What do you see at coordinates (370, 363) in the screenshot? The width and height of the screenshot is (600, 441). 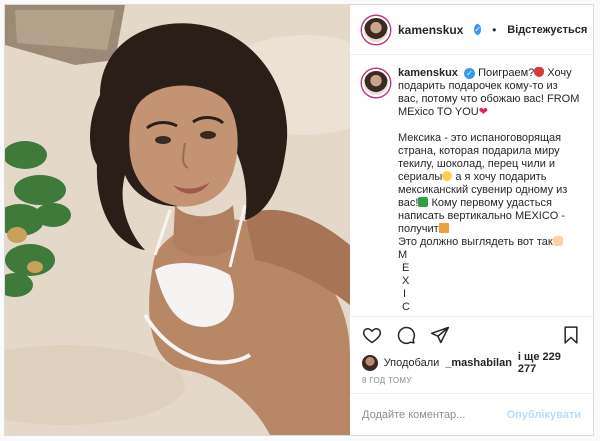 I see `liker-avatar` at bounding box center [370, 363].